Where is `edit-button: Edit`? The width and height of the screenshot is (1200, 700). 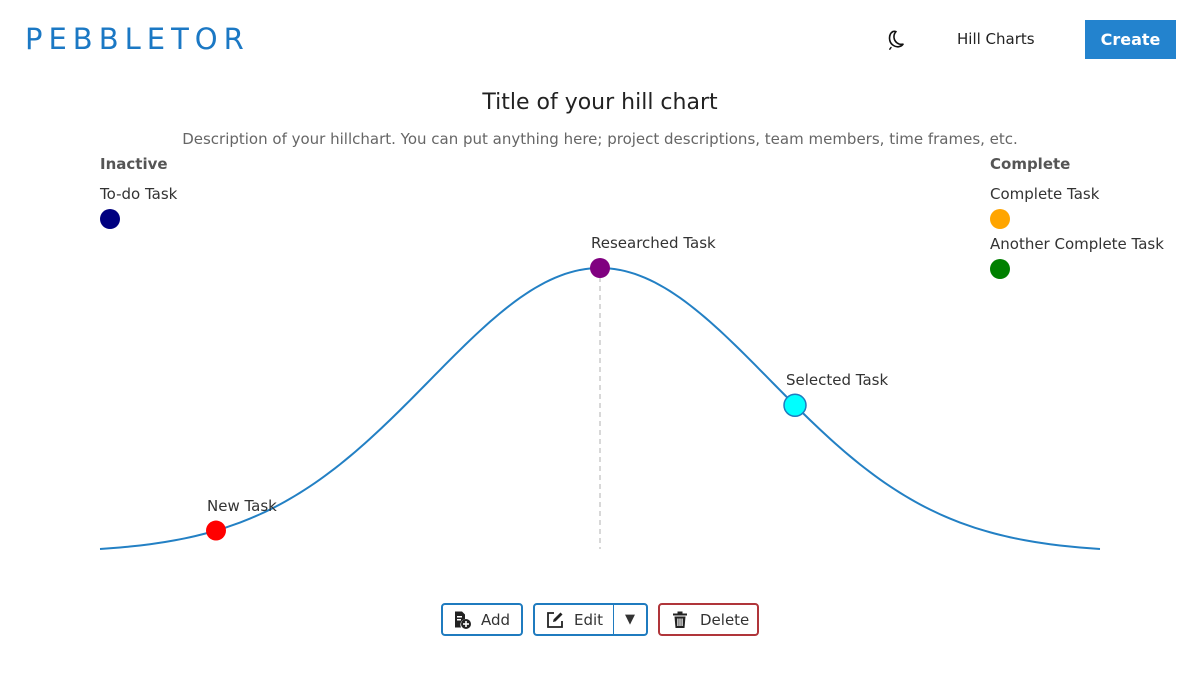
edit-button: Edit is located at coordinates (574, 619).